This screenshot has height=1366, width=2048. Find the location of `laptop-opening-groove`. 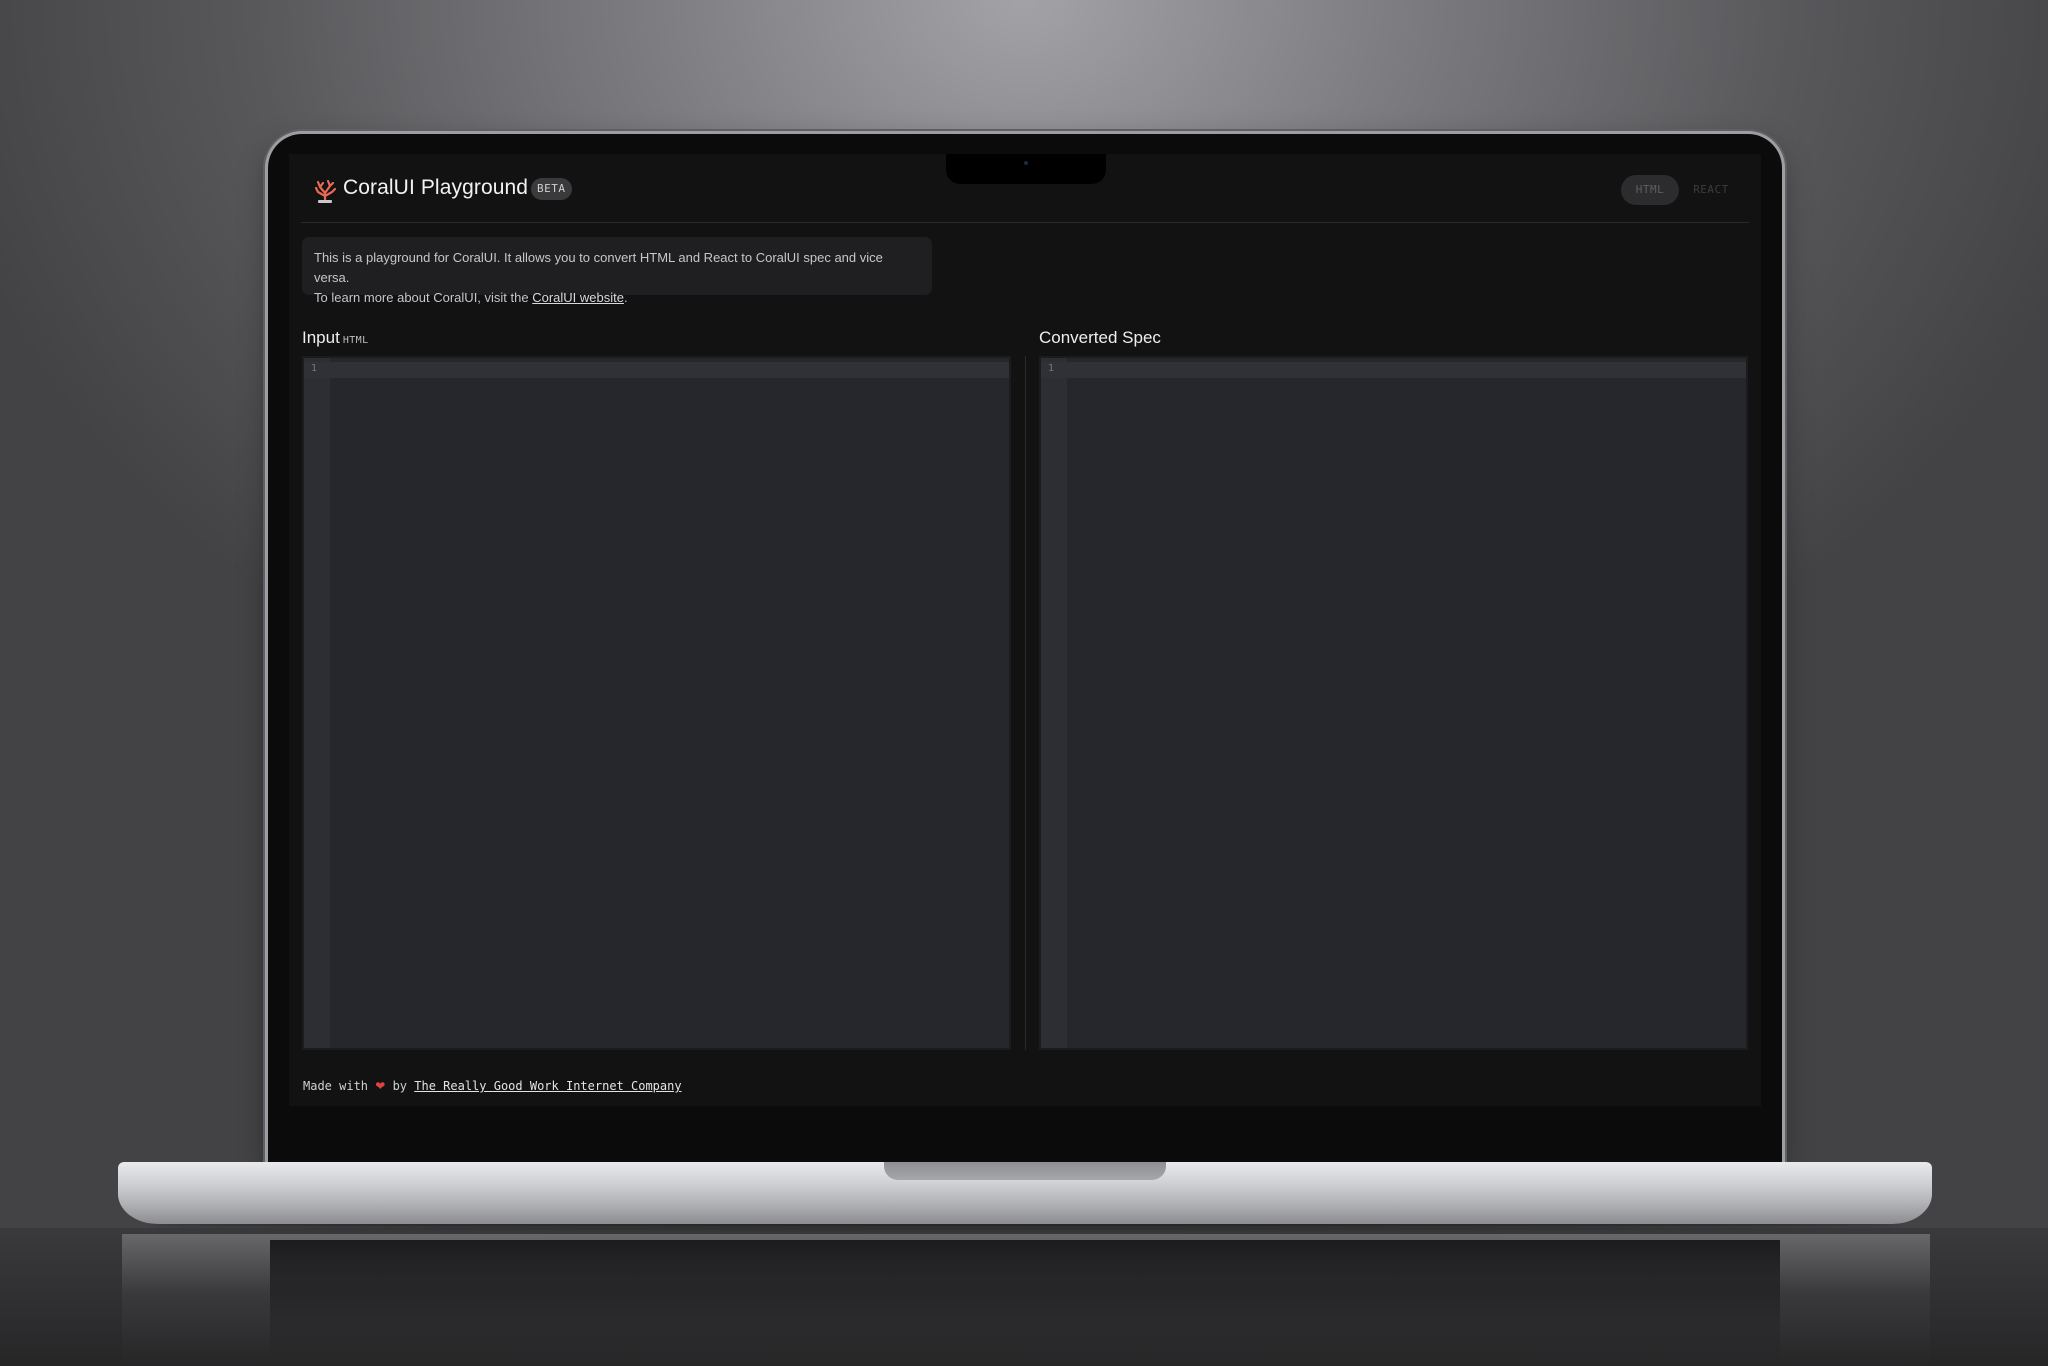

laptop-opening-groove is located at coordinates (1025, 1171).